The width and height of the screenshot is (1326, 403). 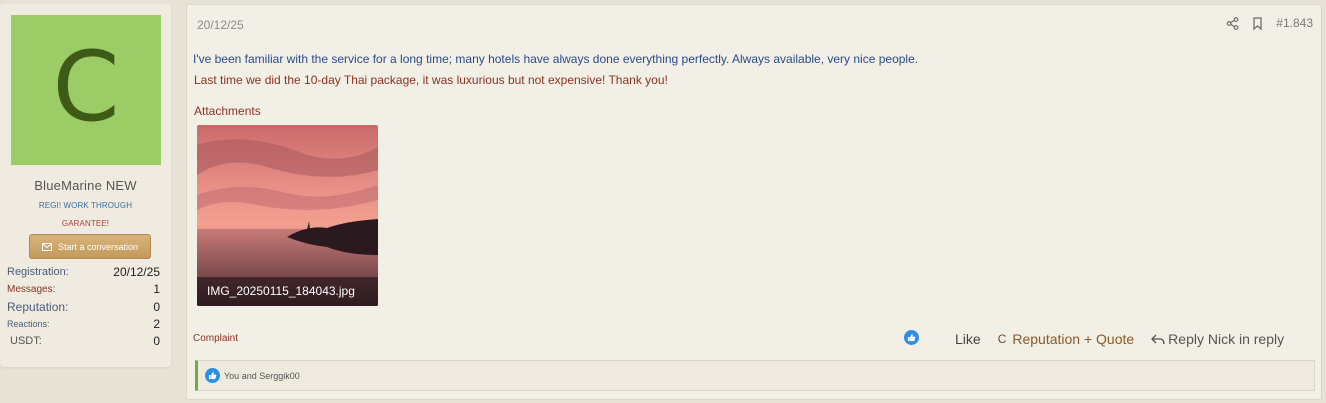 I want to click on stat-value: 2, so click(x=156, y=324).